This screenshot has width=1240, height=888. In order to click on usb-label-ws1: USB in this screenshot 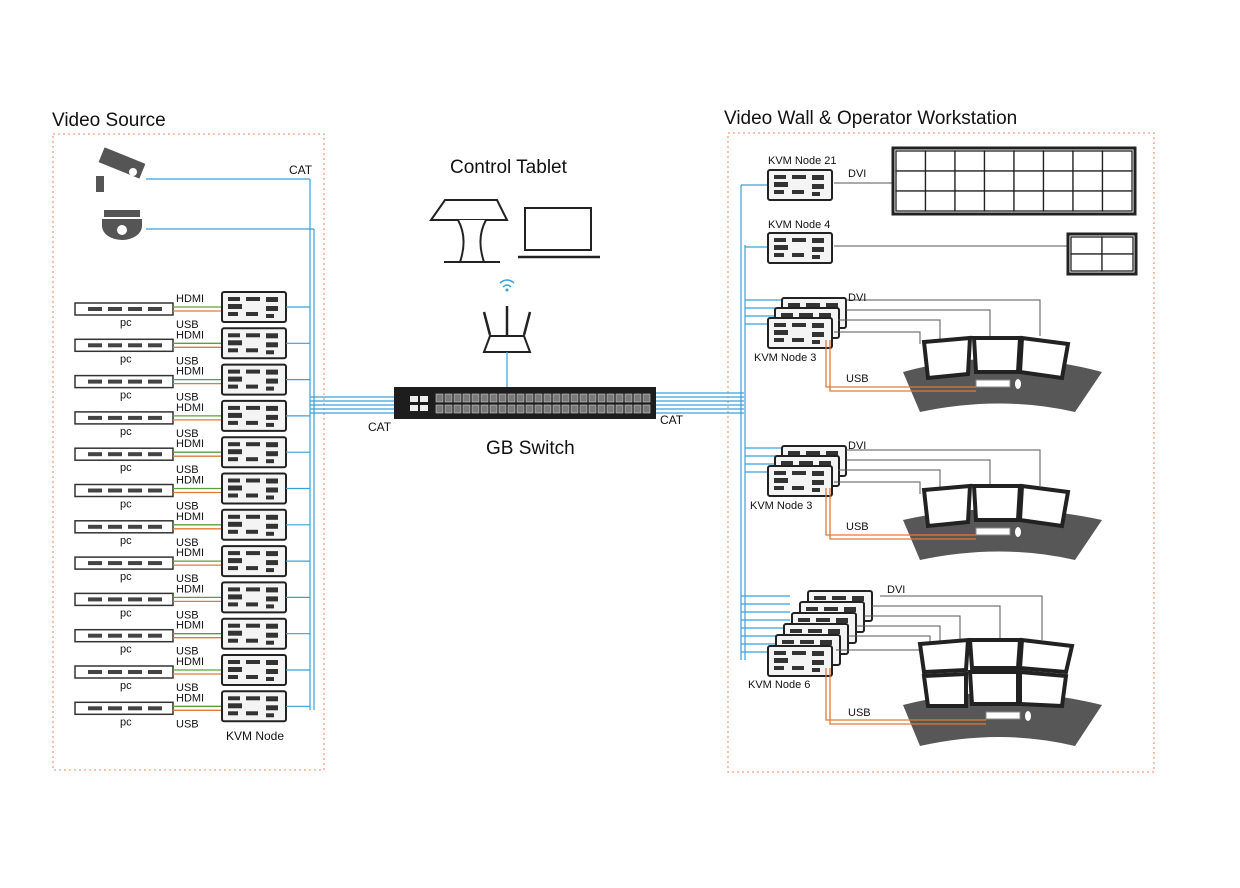, I will do `click(857, 379)`.